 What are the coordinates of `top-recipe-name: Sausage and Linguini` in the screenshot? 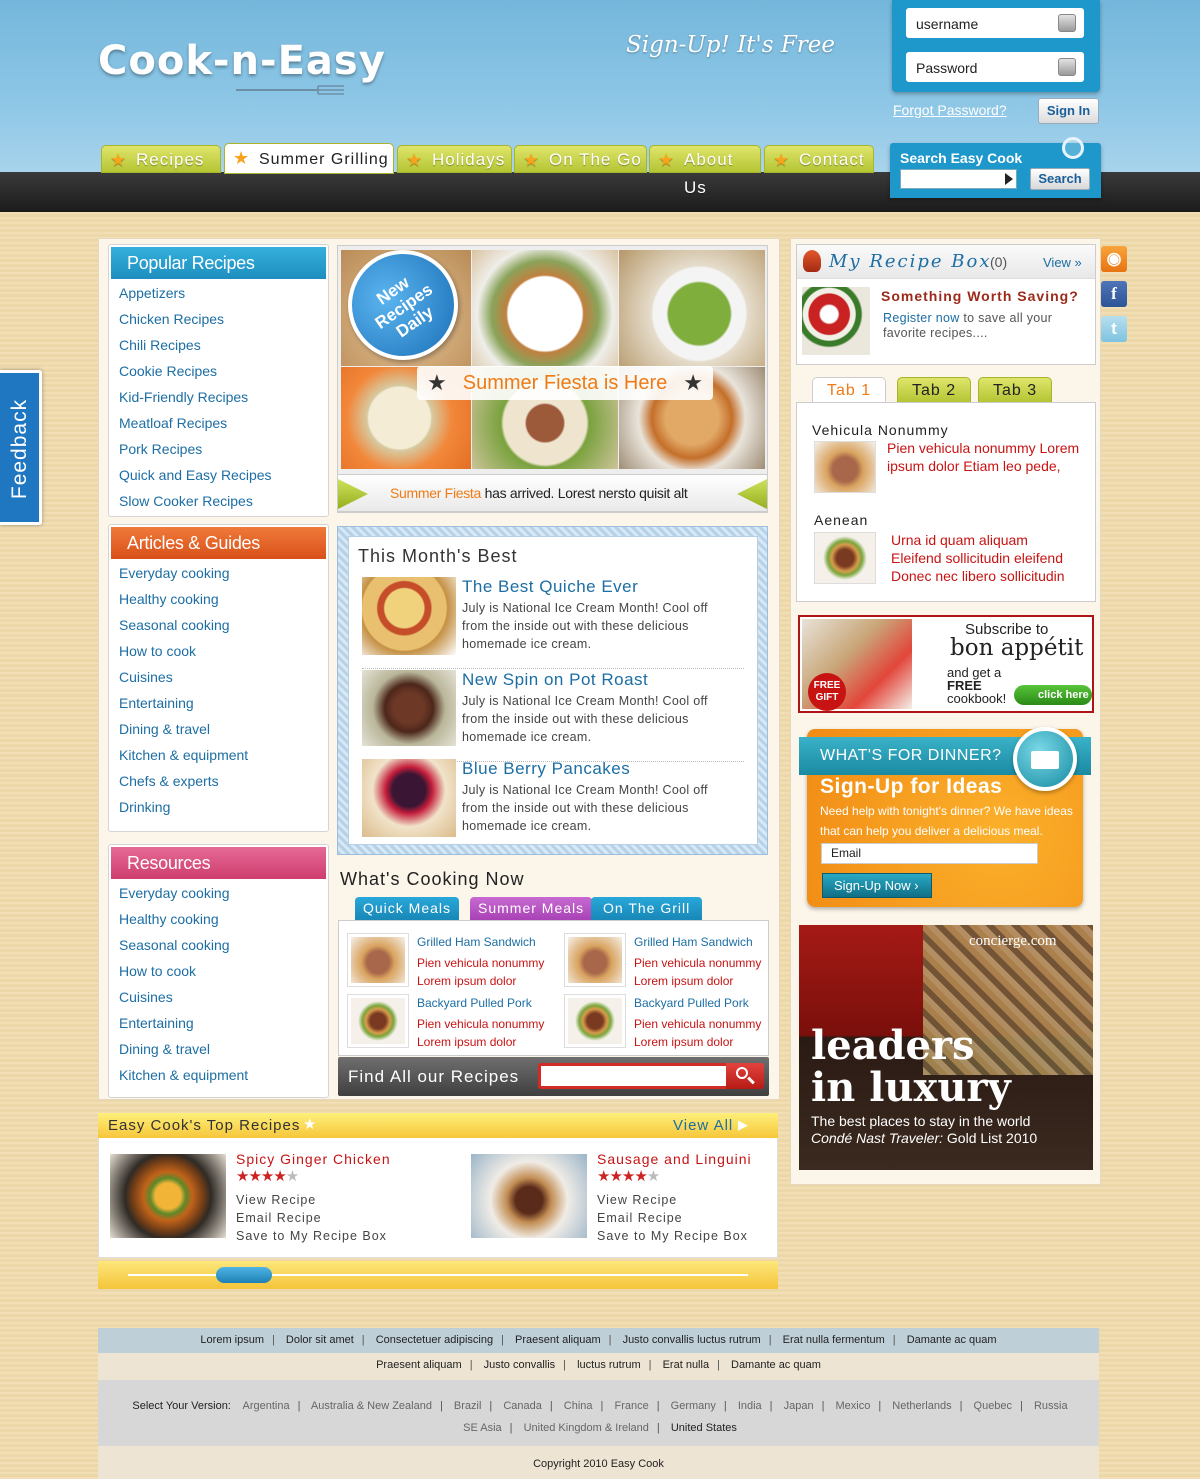 It's located at (674, 1159).